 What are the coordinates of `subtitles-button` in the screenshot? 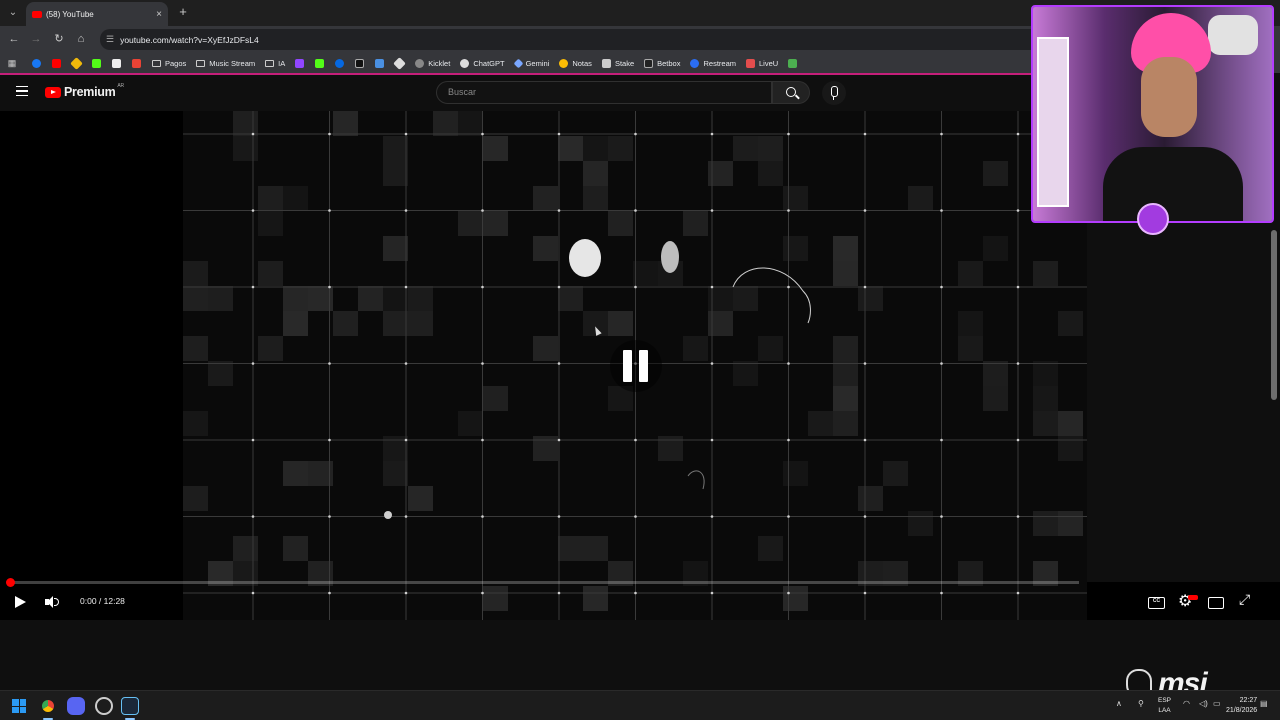 It's located at (1156, 602).